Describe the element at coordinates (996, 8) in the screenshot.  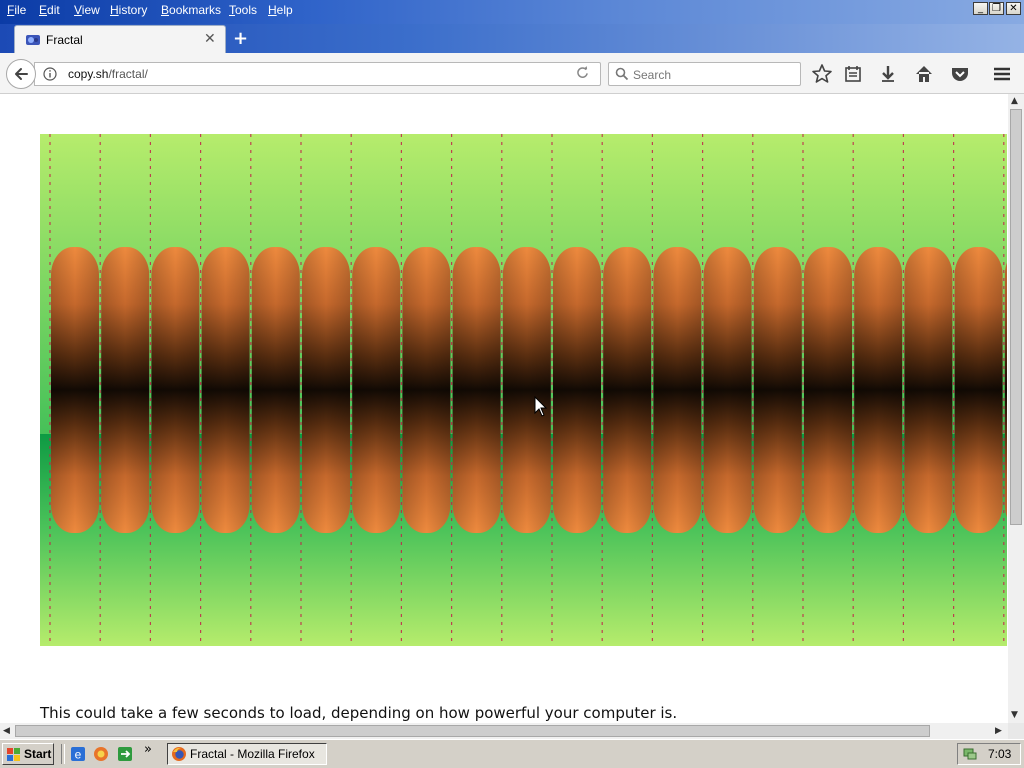
I see `restore-button: ❐` at that location.